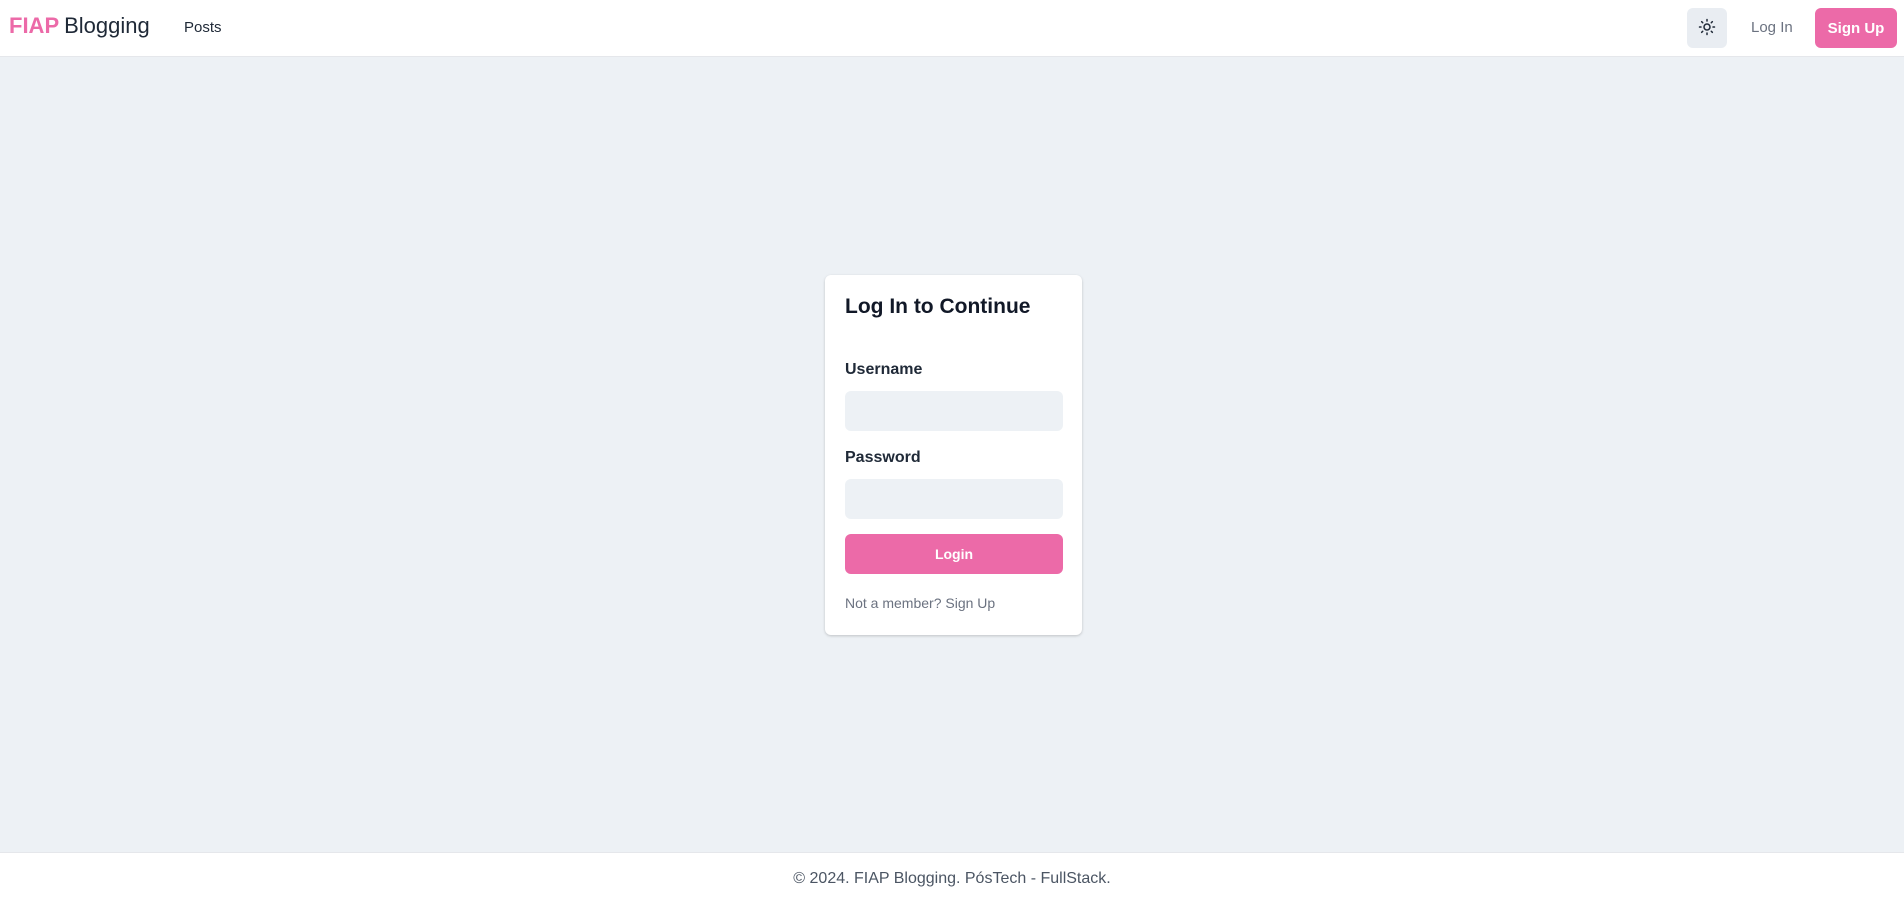 The image size is (1904, 904). I want to click on top-navbar: FIAP Blogging Posts Log In Sign Up, so click(952, 28).